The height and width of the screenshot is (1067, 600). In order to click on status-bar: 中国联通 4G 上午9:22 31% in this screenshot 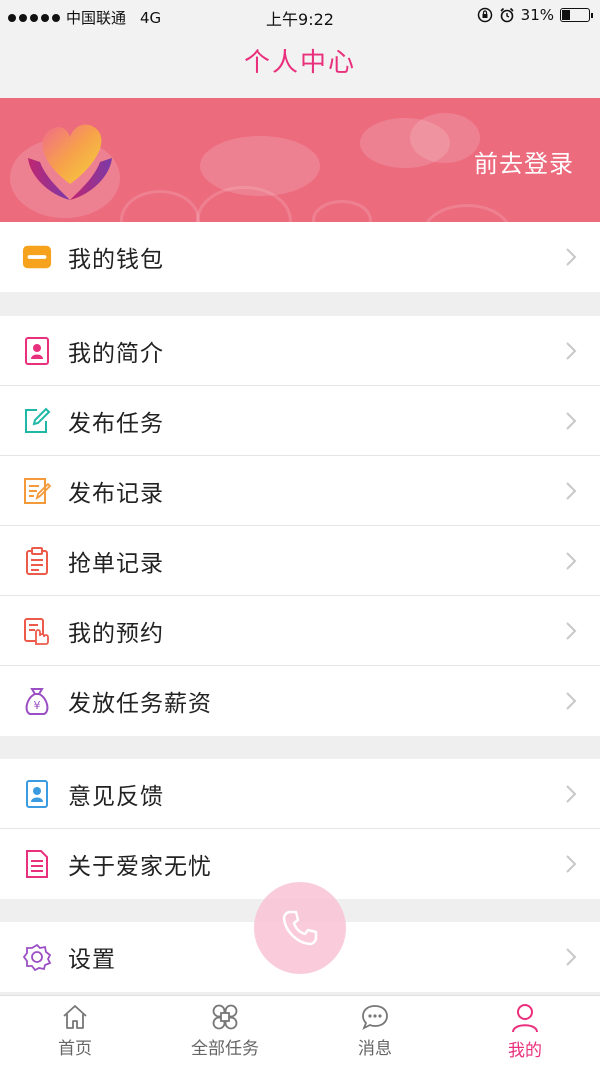, I will do `click(300, 16)`.